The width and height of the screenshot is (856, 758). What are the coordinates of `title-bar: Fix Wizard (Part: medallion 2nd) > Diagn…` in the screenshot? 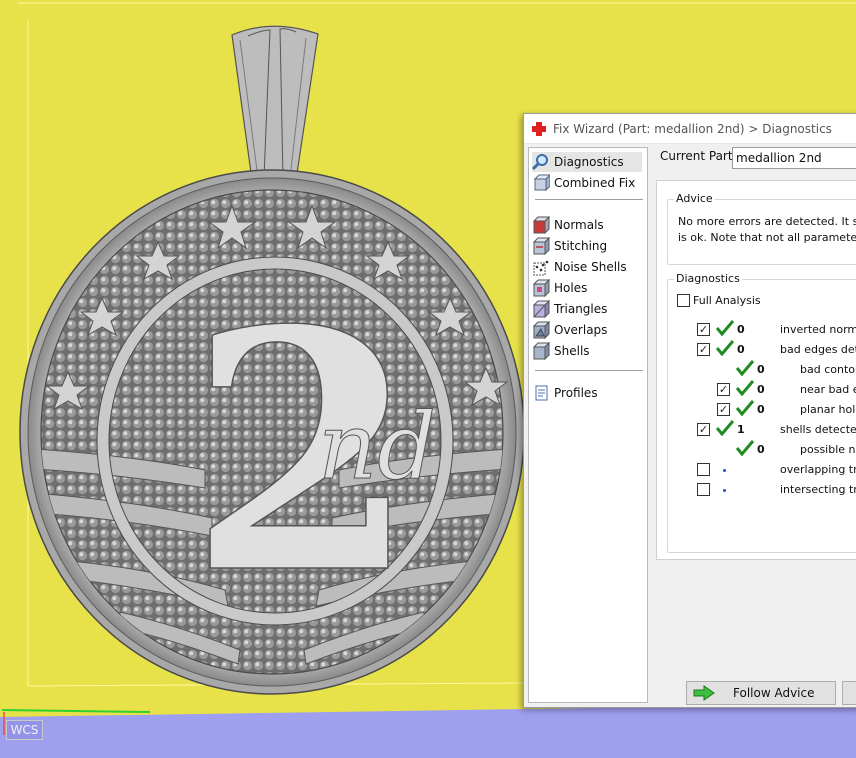 It's located at (690, 129).